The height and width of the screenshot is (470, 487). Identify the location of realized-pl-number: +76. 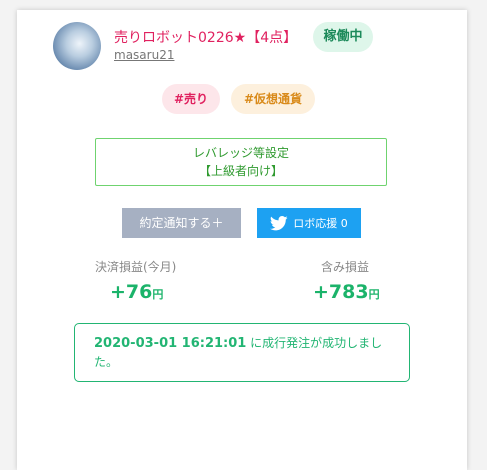
(131, 292).